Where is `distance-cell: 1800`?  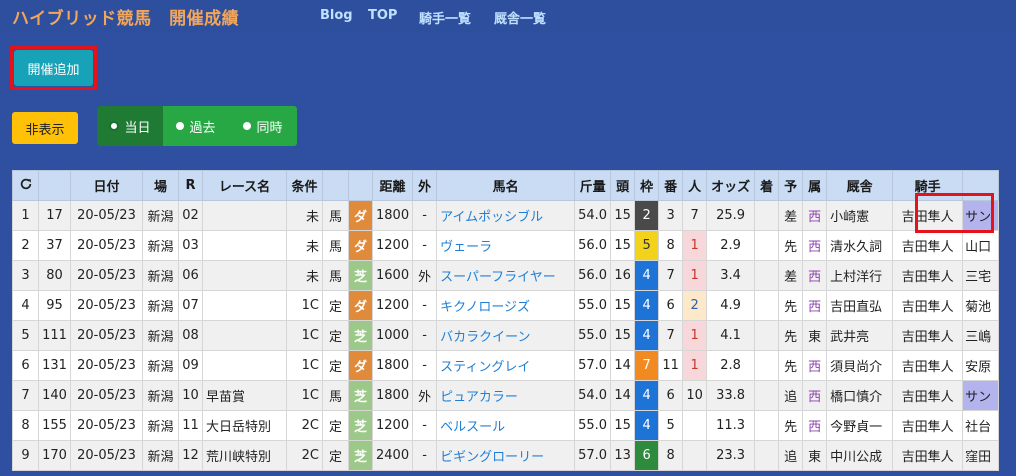
distance-cell: 1800 is located at coordinates (392, 365).